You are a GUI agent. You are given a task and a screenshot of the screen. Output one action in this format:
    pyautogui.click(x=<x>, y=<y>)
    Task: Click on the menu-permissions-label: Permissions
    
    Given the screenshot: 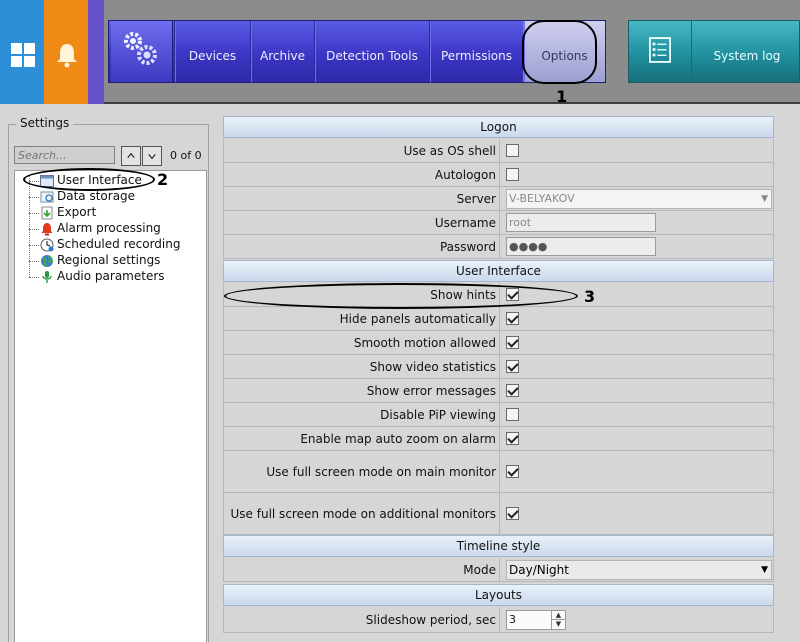 What is the action you would take?
    pyautogui.click(x=476, y=56)
    